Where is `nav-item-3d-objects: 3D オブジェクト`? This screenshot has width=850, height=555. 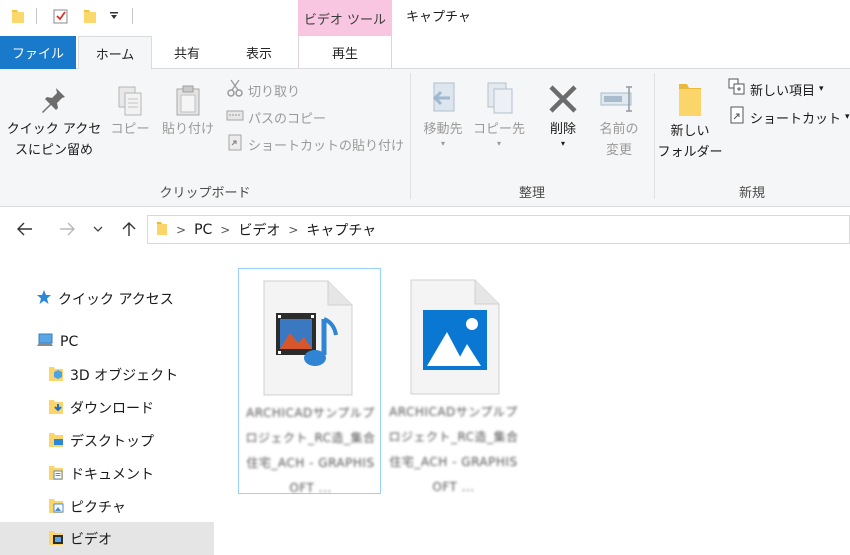 nav-item-3d-objects: 3D オブジェクト is located at coordinates (107, 374).